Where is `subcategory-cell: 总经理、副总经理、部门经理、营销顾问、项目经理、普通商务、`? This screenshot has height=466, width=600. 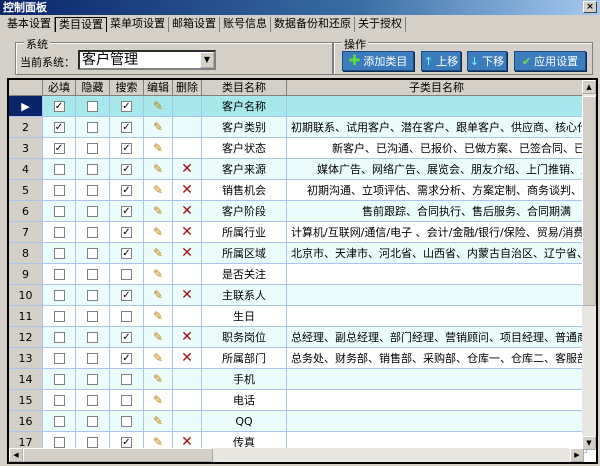
subcategory-cell: 总经理、副总经理、部门经理、营销顾问、项目经理、普通商务、 is located at coordinates (437, 337).